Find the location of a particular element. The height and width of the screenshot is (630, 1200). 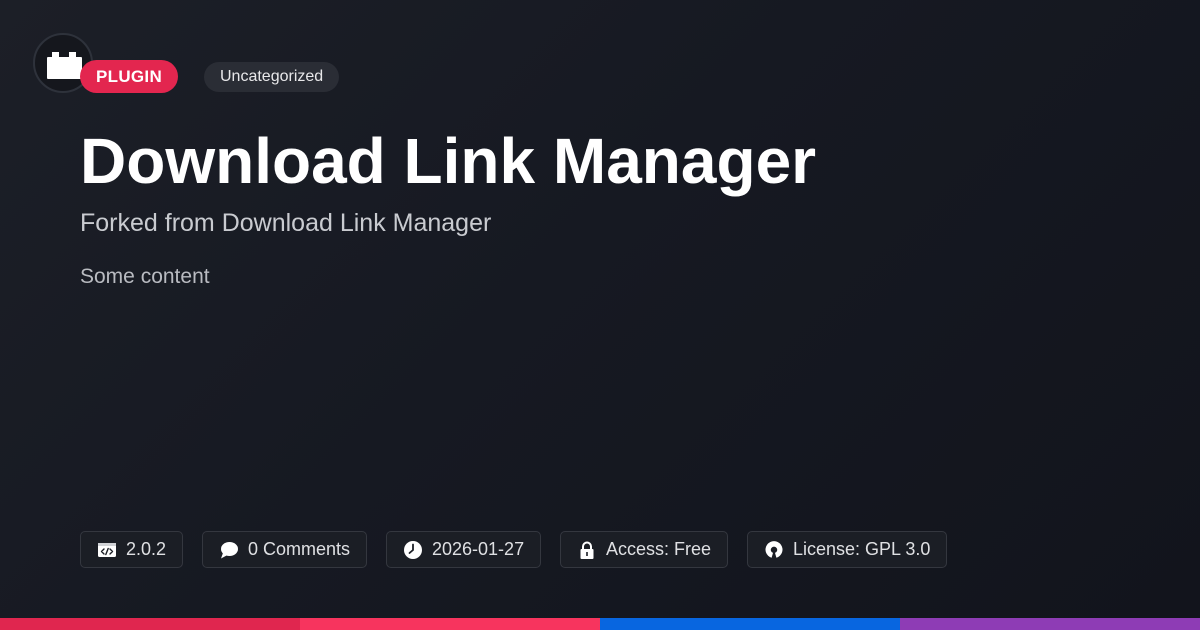

access-meta: Access: Free is located at coordinates (644, 549).